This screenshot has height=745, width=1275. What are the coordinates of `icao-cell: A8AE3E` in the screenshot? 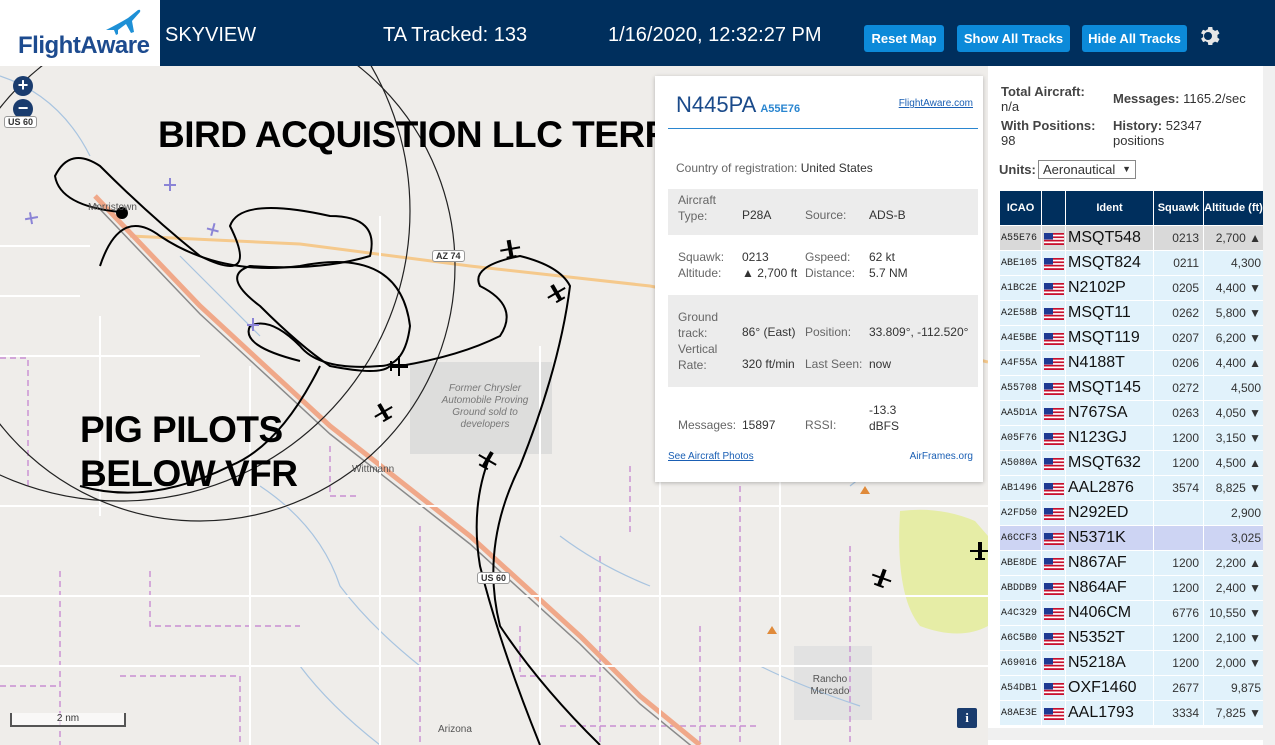 It's located at (1020, 713).